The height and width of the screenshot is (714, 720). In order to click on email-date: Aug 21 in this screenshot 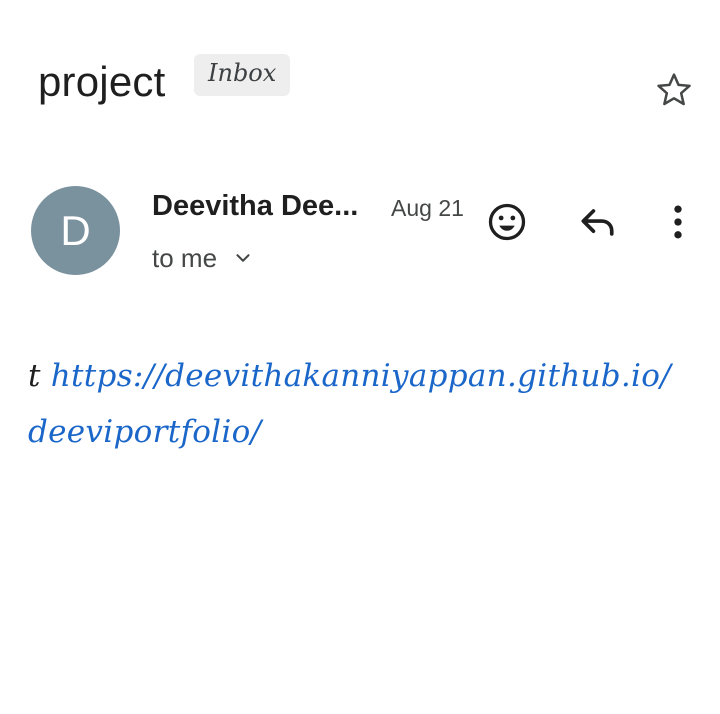, I will do `click(427, 208)`.